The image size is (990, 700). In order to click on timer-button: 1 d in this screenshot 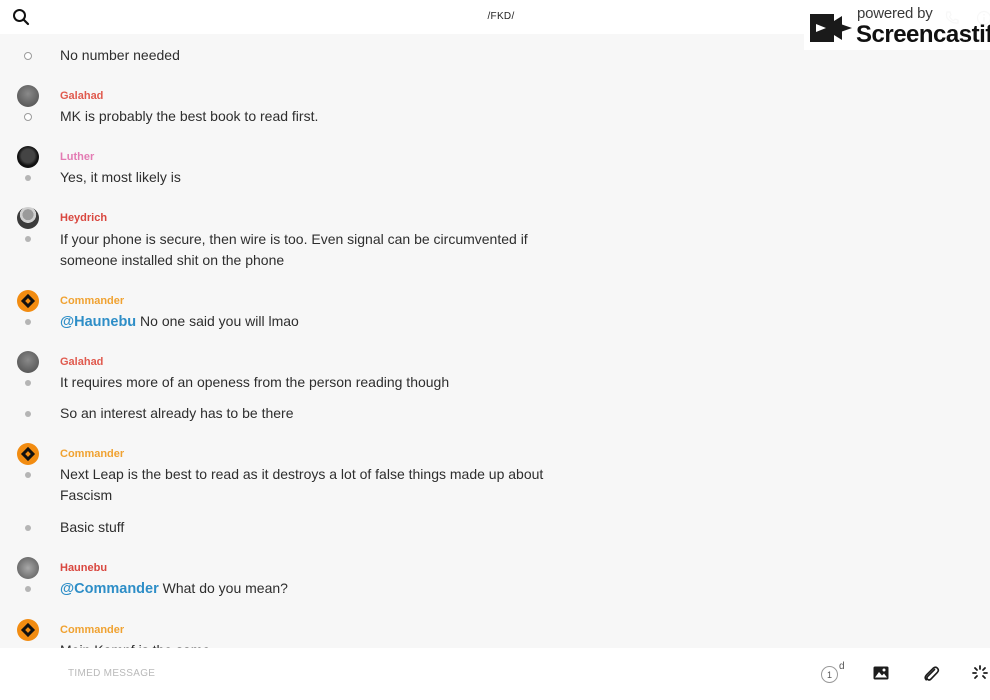, I will do `click(834, 673)`.